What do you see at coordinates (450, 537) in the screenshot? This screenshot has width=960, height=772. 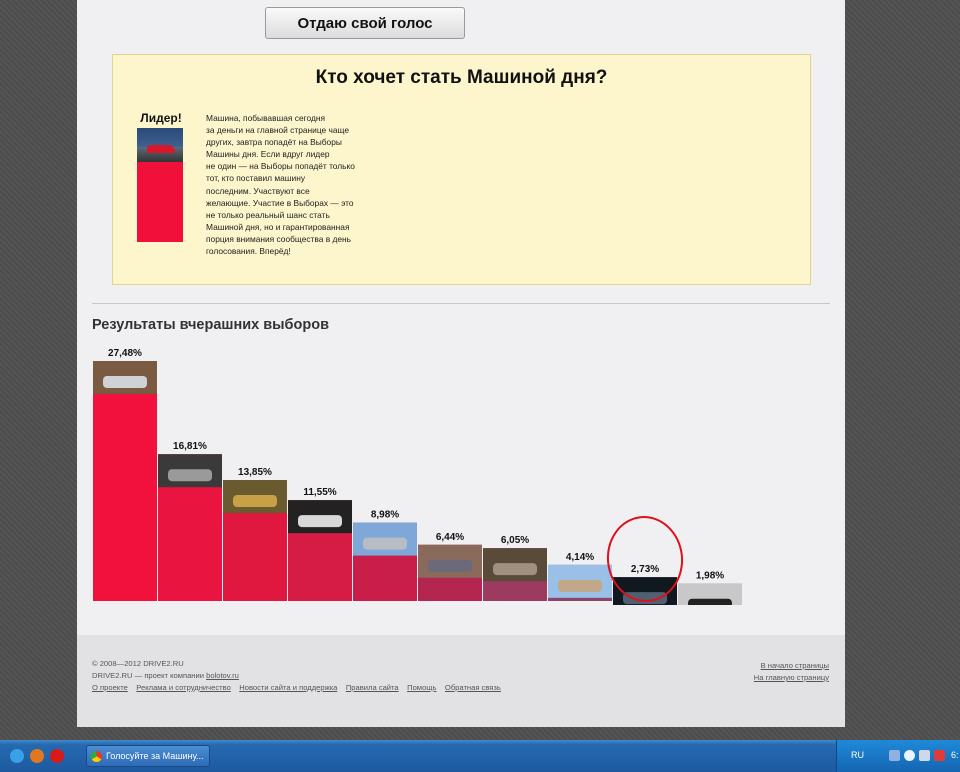 I see `result-percent-label: 6,44%` at bounding box center [450, 537].